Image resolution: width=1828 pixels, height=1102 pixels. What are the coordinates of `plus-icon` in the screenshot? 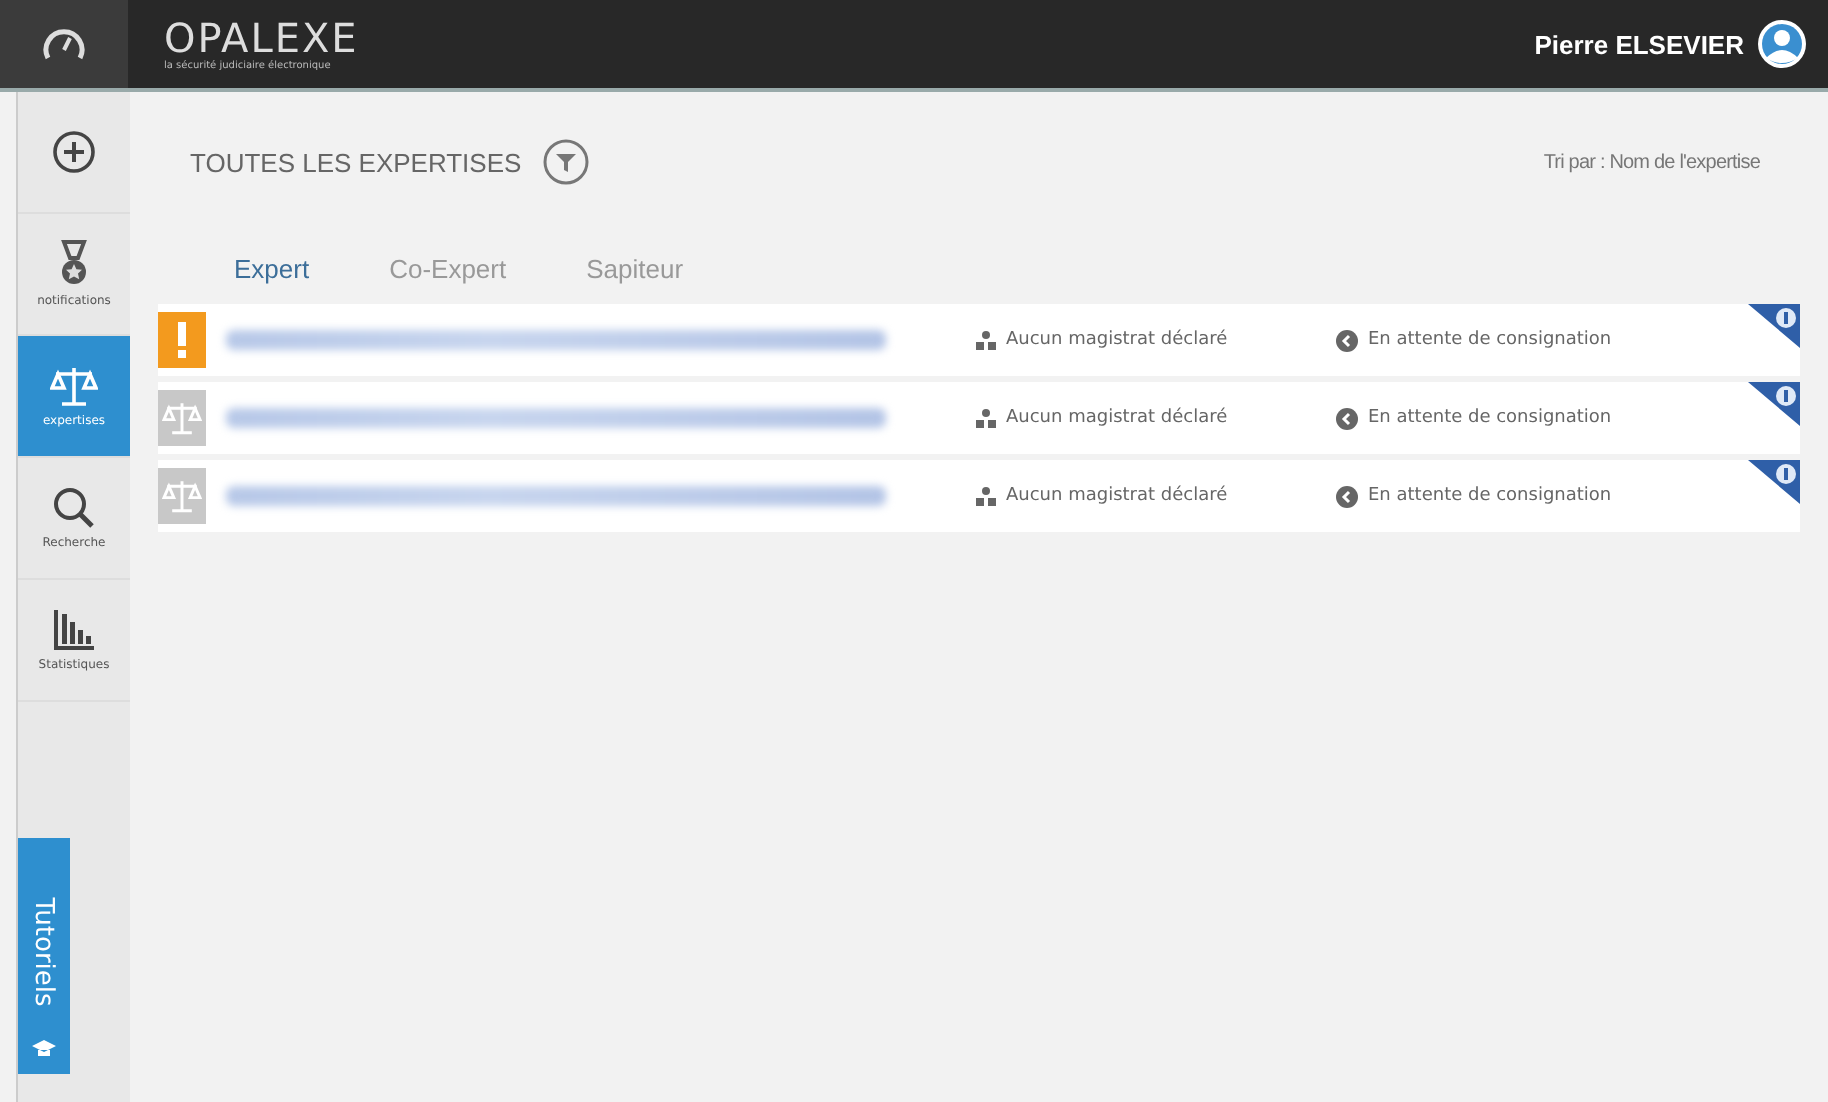 It's located at (74, 152).